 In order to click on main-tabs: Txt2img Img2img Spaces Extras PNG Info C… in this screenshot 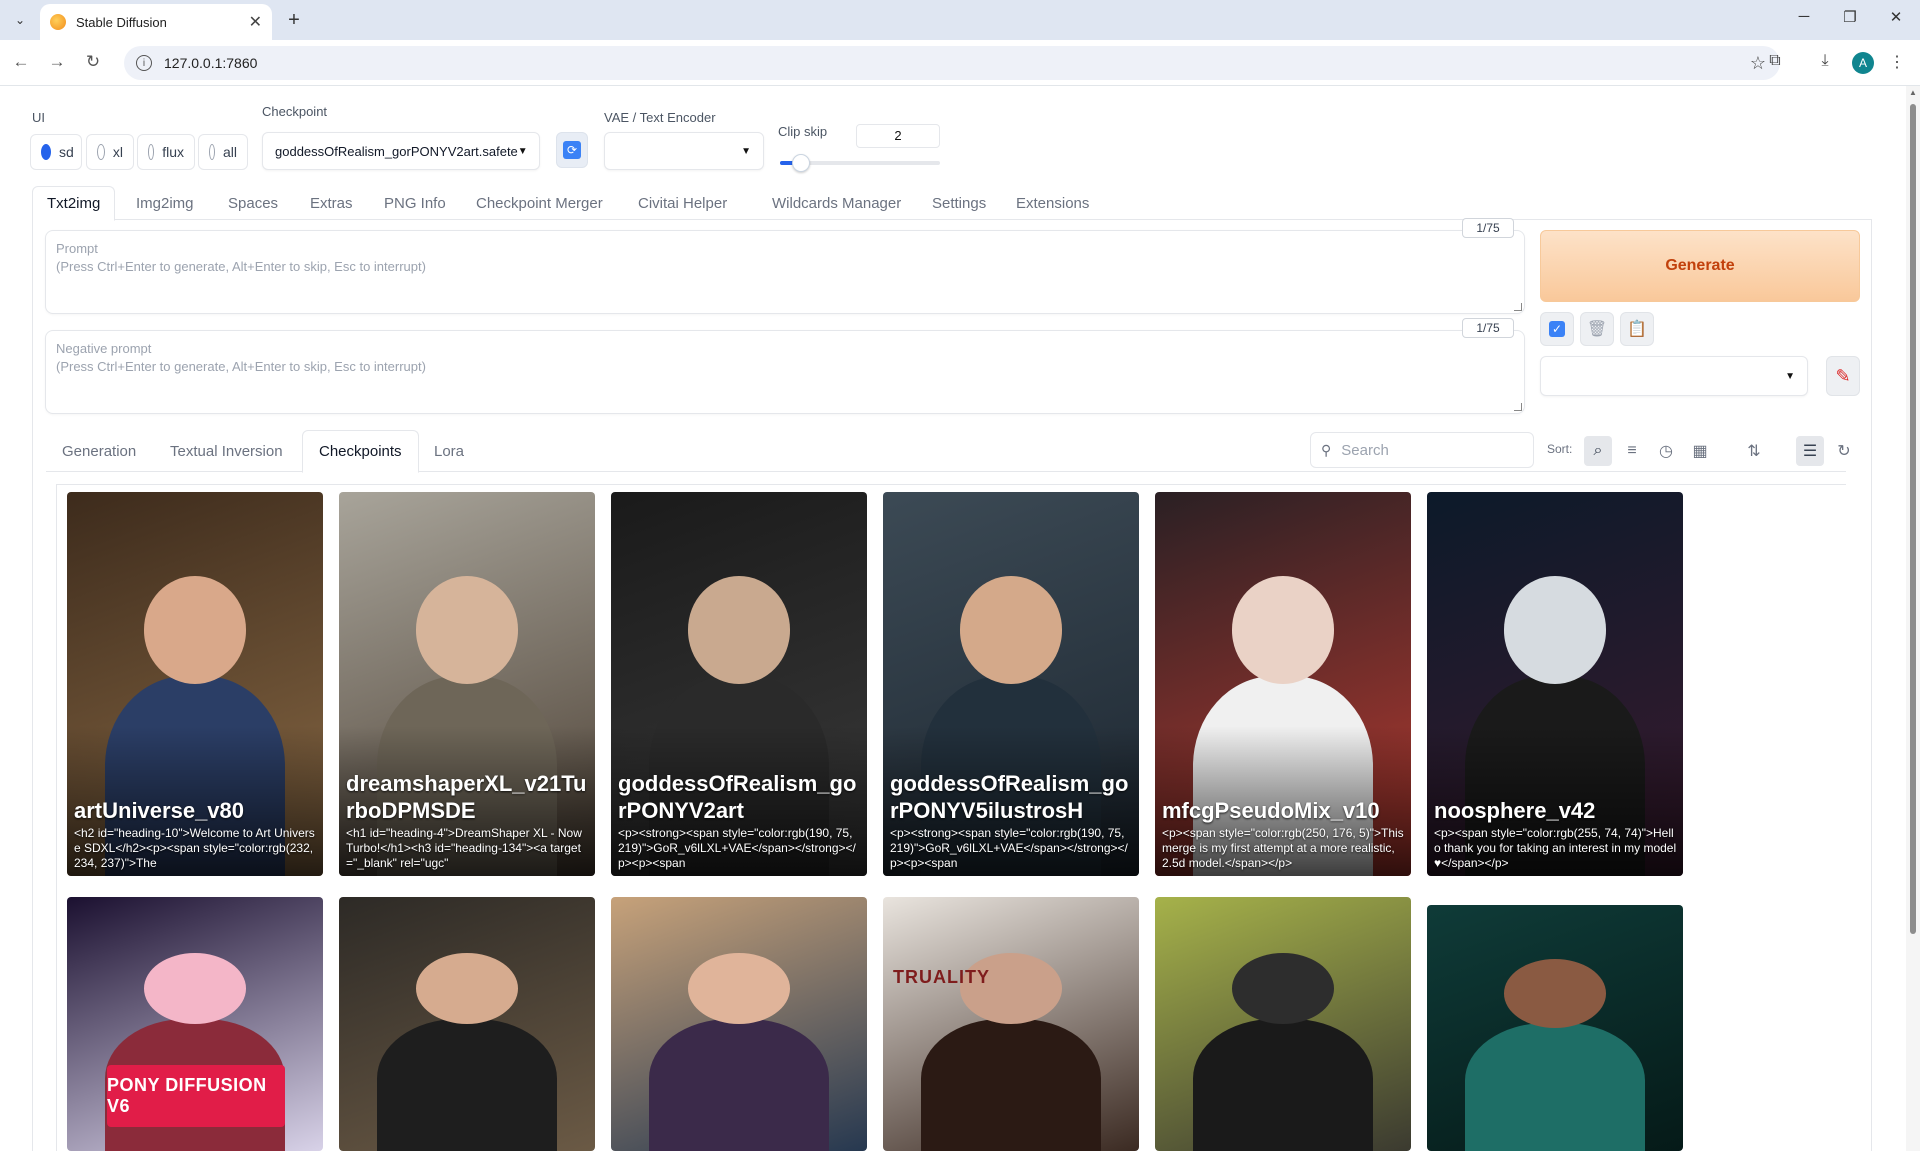, I will do `click(952, 203)`.